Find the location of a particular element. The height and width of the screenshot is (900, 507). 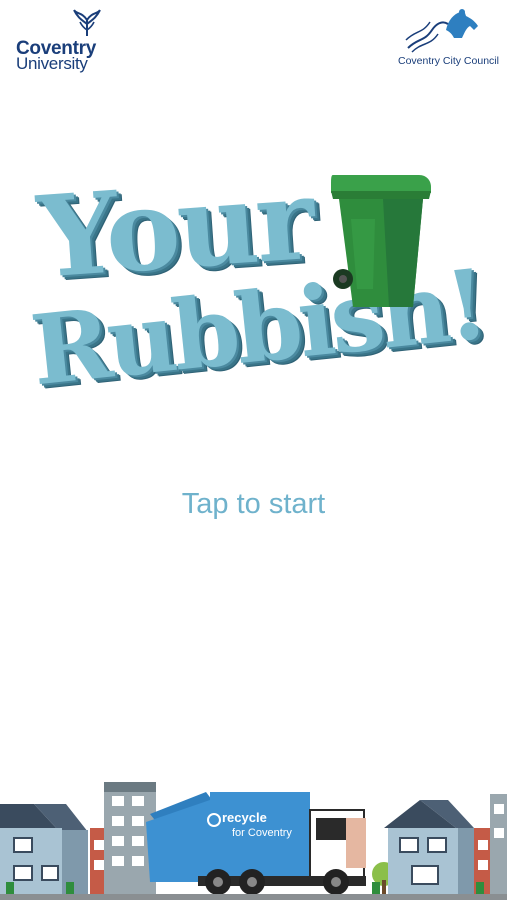

house-right is located at coordinates (429, 848).